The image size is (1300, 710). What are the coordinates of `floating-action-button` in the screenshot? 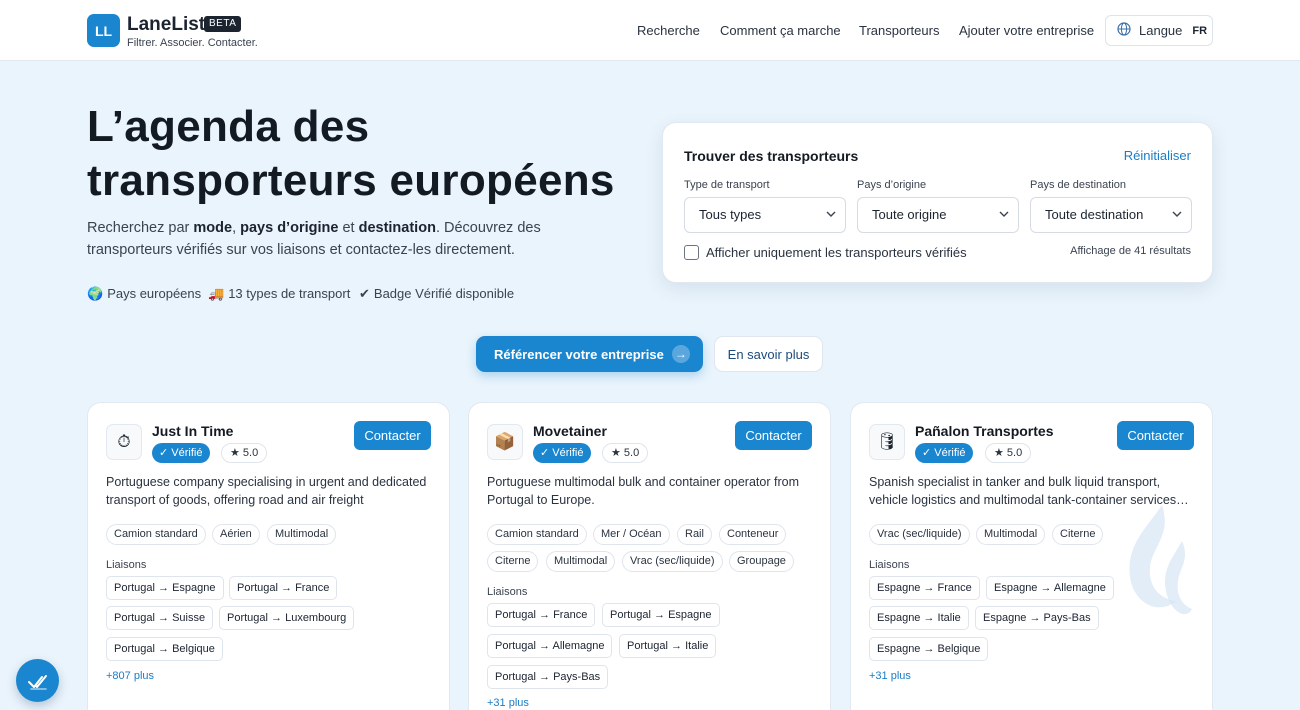 It's located at (37, 680).